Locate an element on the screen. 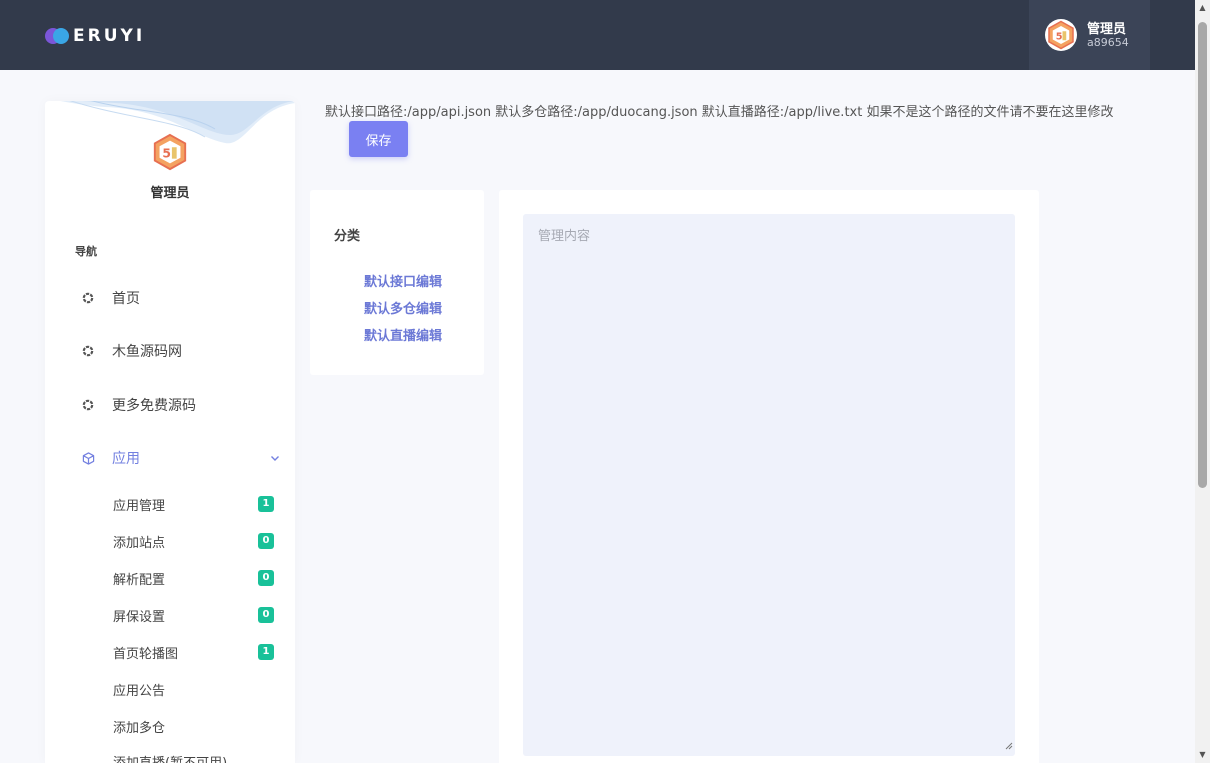 The height and width of the screenshot is (763, 1210). nav-section-title: 导航 is located at coordinates (86, 251).